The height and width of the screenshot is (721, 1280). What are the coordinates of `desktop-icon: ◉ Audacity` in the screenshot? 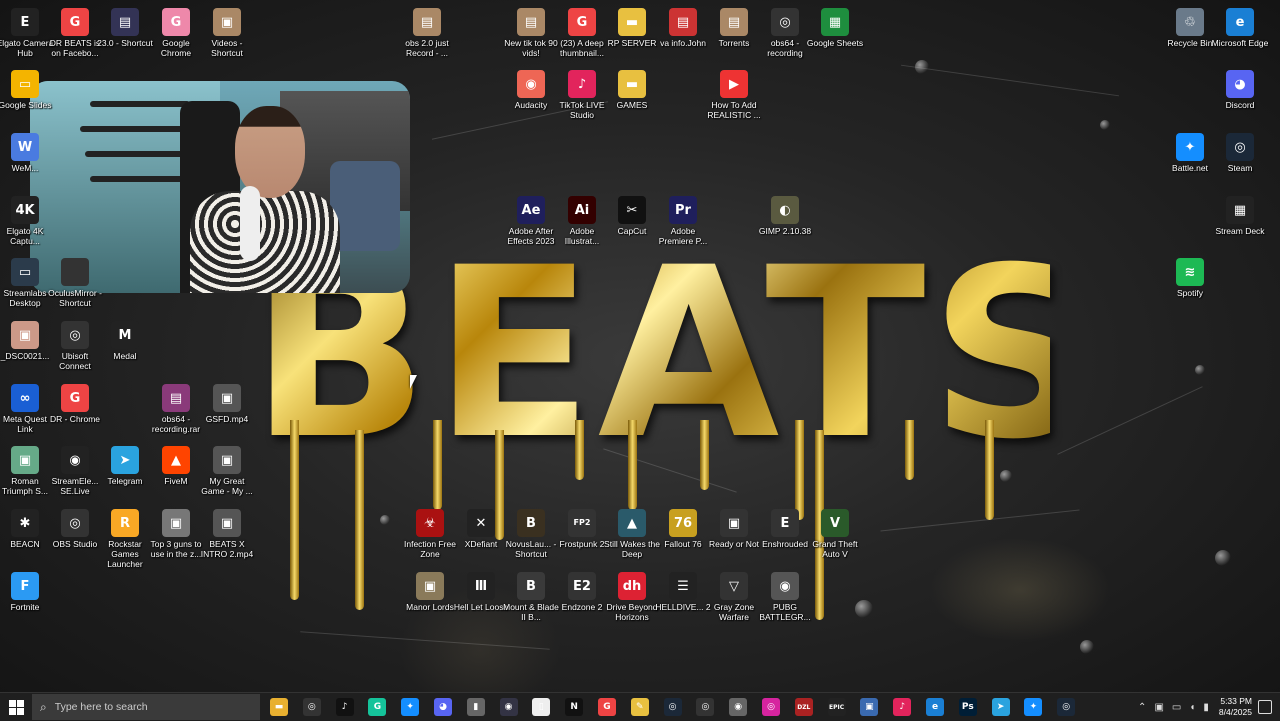 It's located at (531, 90).